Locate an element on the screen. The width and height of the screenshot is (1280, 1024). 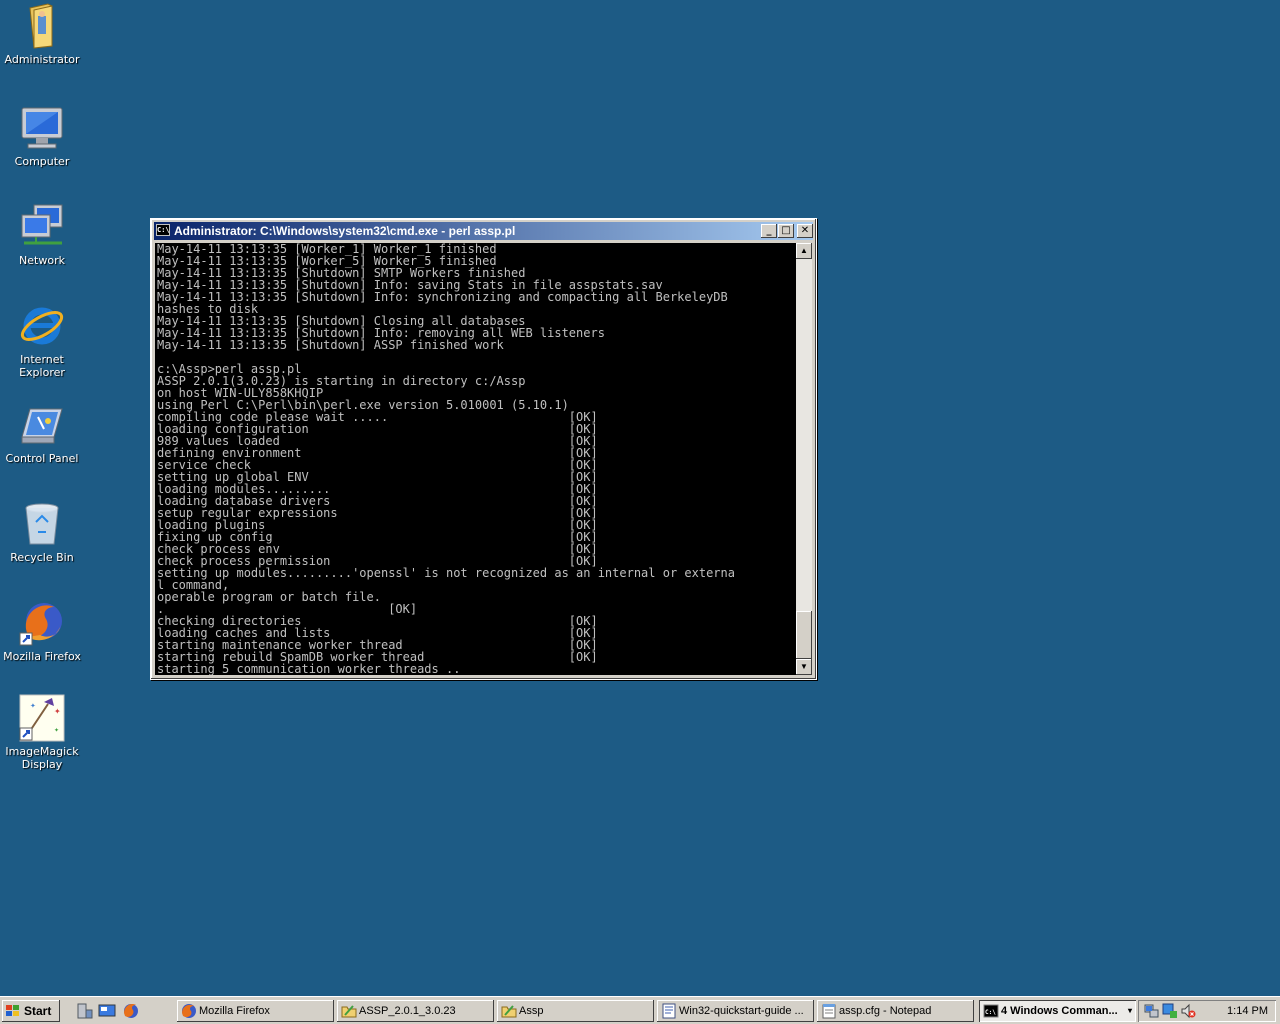
close-button: ✕ is located at coordinates (805, 231).